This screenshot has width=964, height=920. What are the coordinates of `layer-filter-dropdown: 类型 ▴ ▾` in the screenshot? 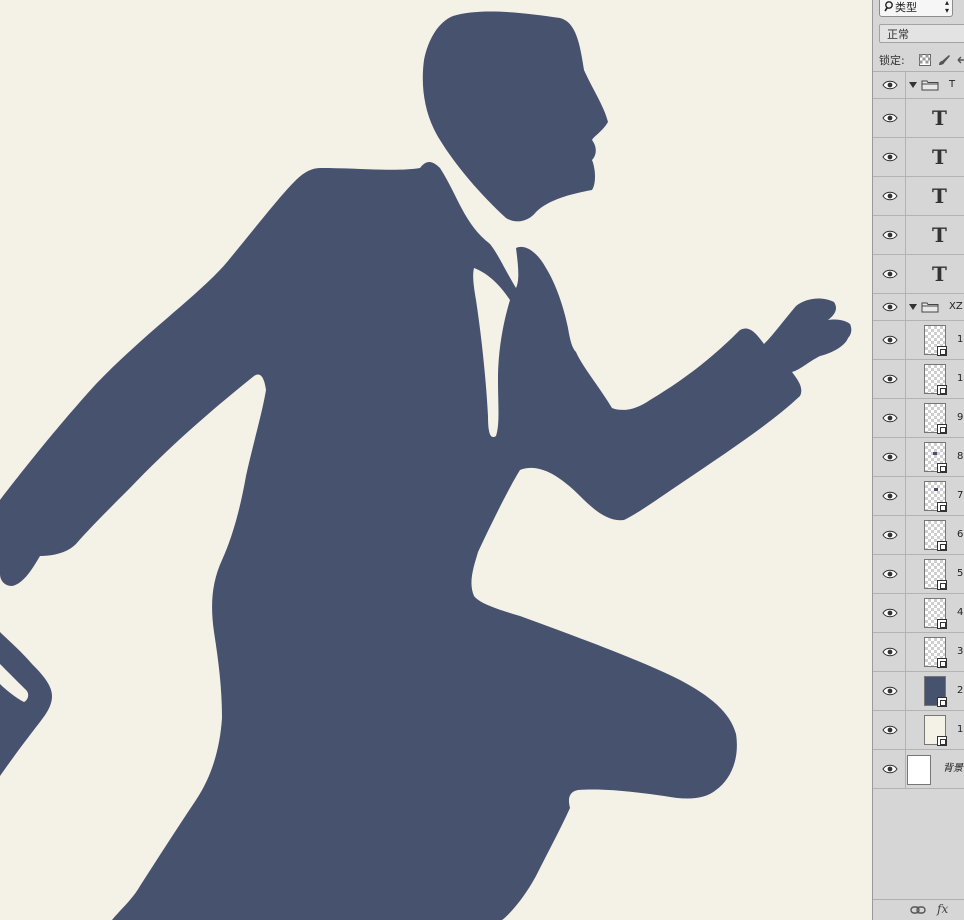 It's located at (916, 8).